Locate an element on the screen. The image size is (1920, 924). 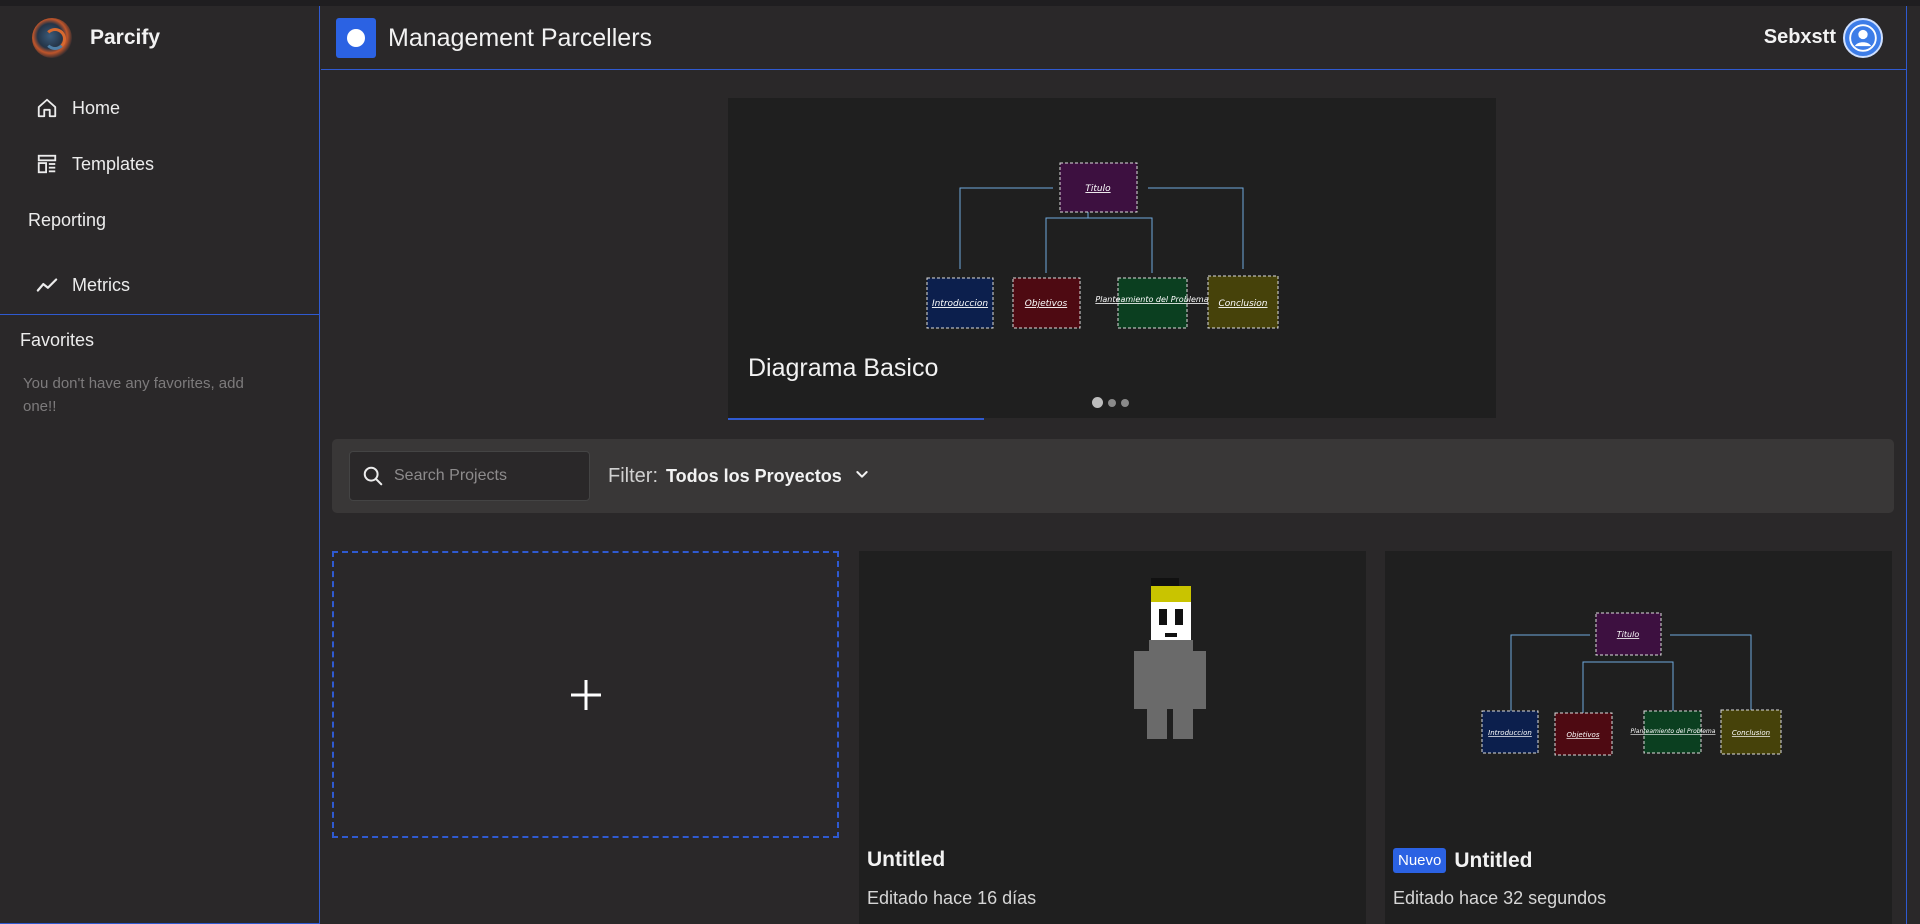
sidebar-item-templates: Templates is located at coordinates (95, 164).